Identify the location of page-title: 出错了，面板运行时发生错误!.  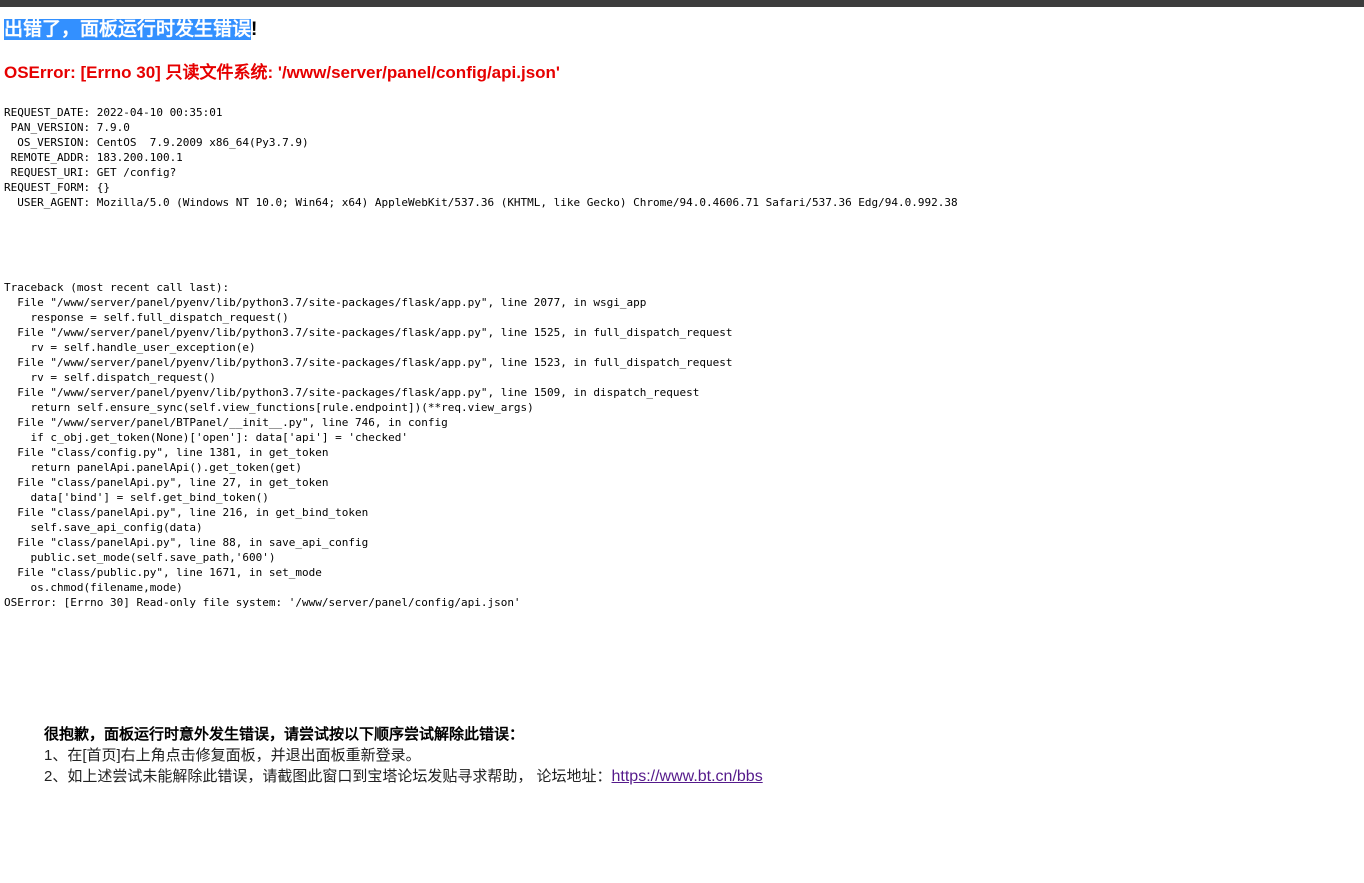
(130, 30).